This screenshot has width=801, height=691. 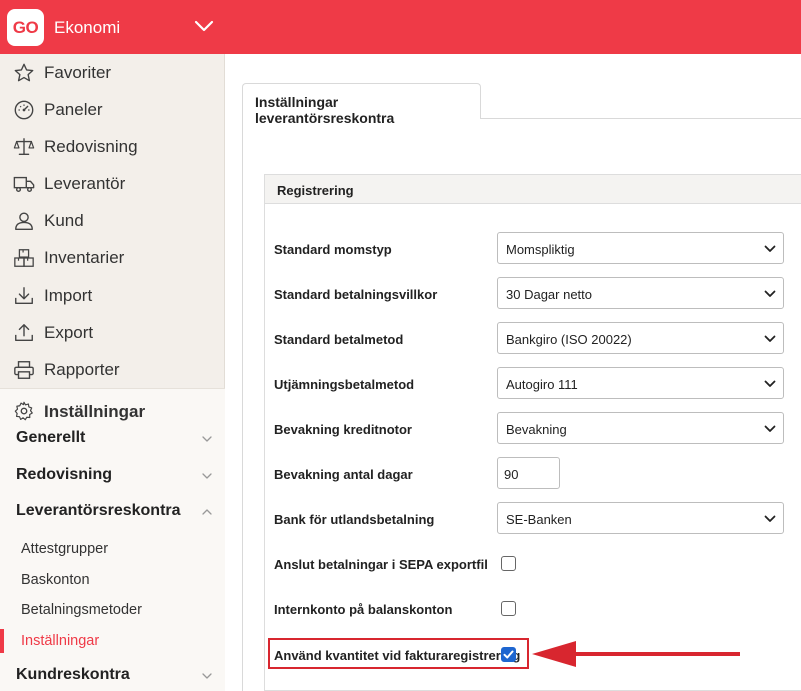 I want to click on sidebar-item-paneler: Paneler, so click(x=112, y=109).